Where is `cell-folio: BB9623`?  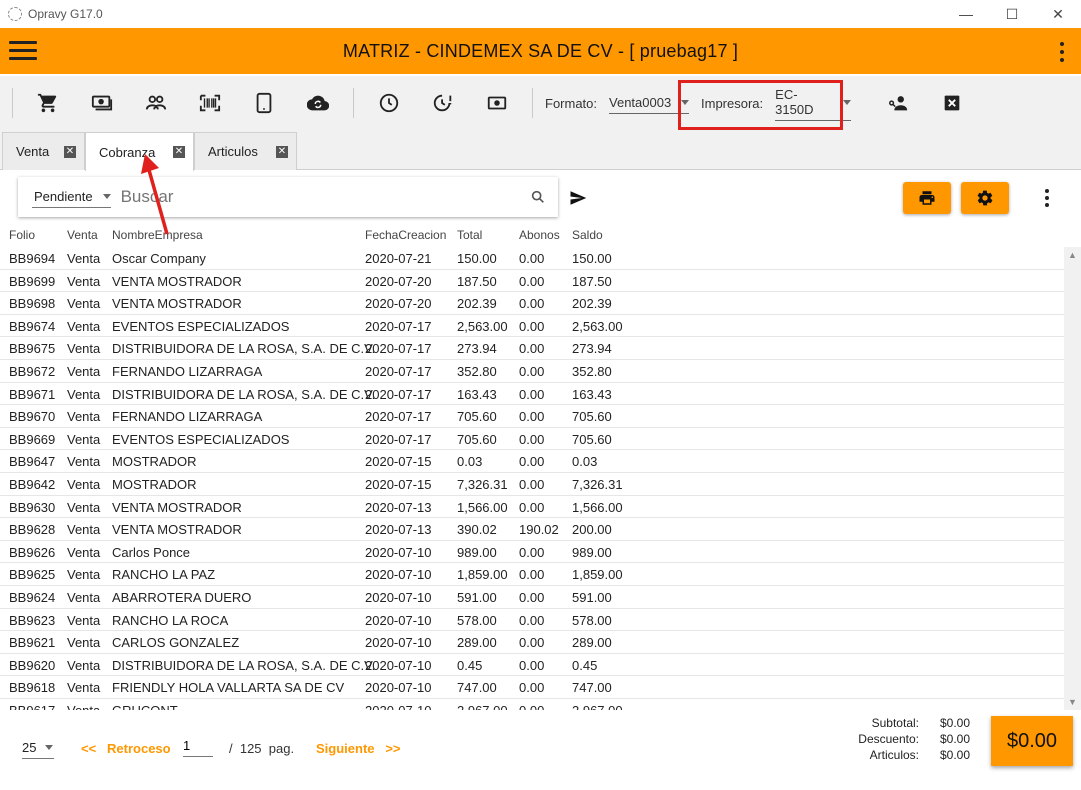 cell-folio: BB9623 is located at coordinates (32, 620).